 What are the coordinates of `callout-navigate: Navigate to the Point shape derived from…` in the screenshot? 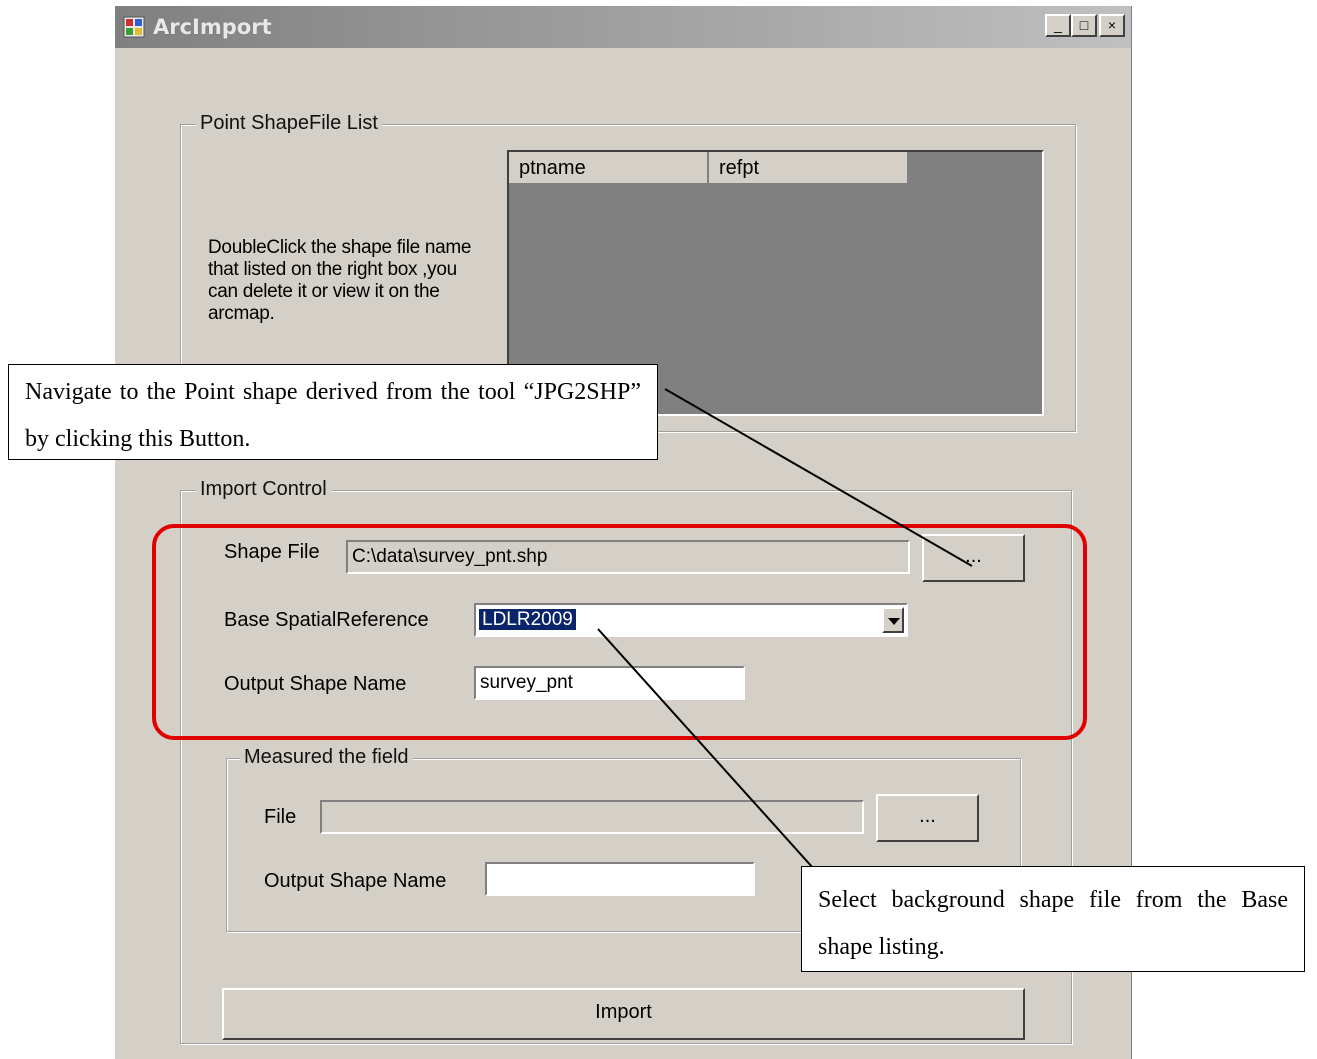 It's located at (333, 412).